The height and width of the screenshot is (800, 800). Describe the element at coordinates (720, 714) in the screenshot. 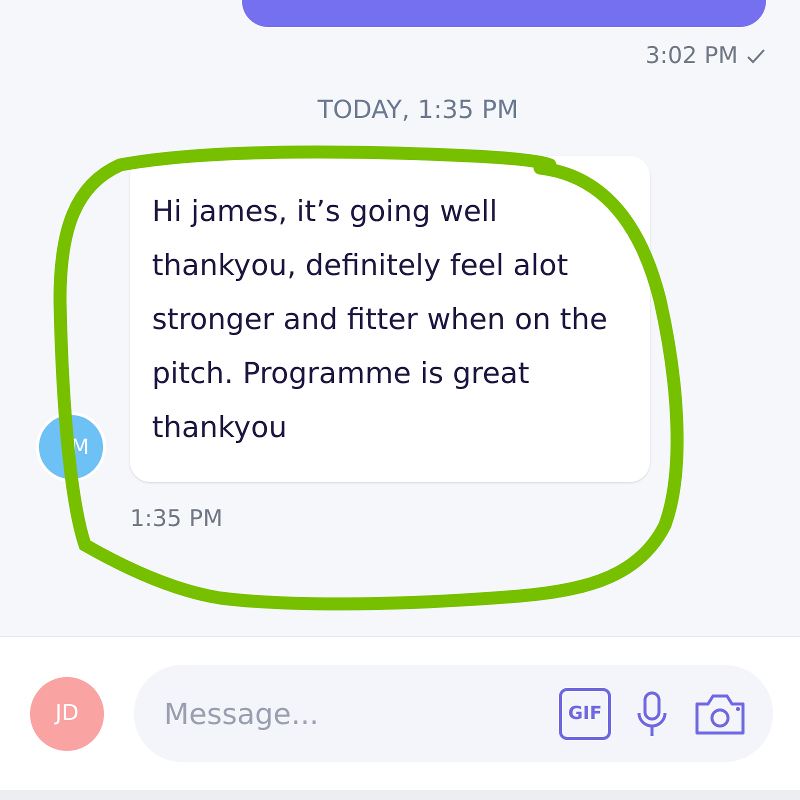

I see `camera-icon` at that location.